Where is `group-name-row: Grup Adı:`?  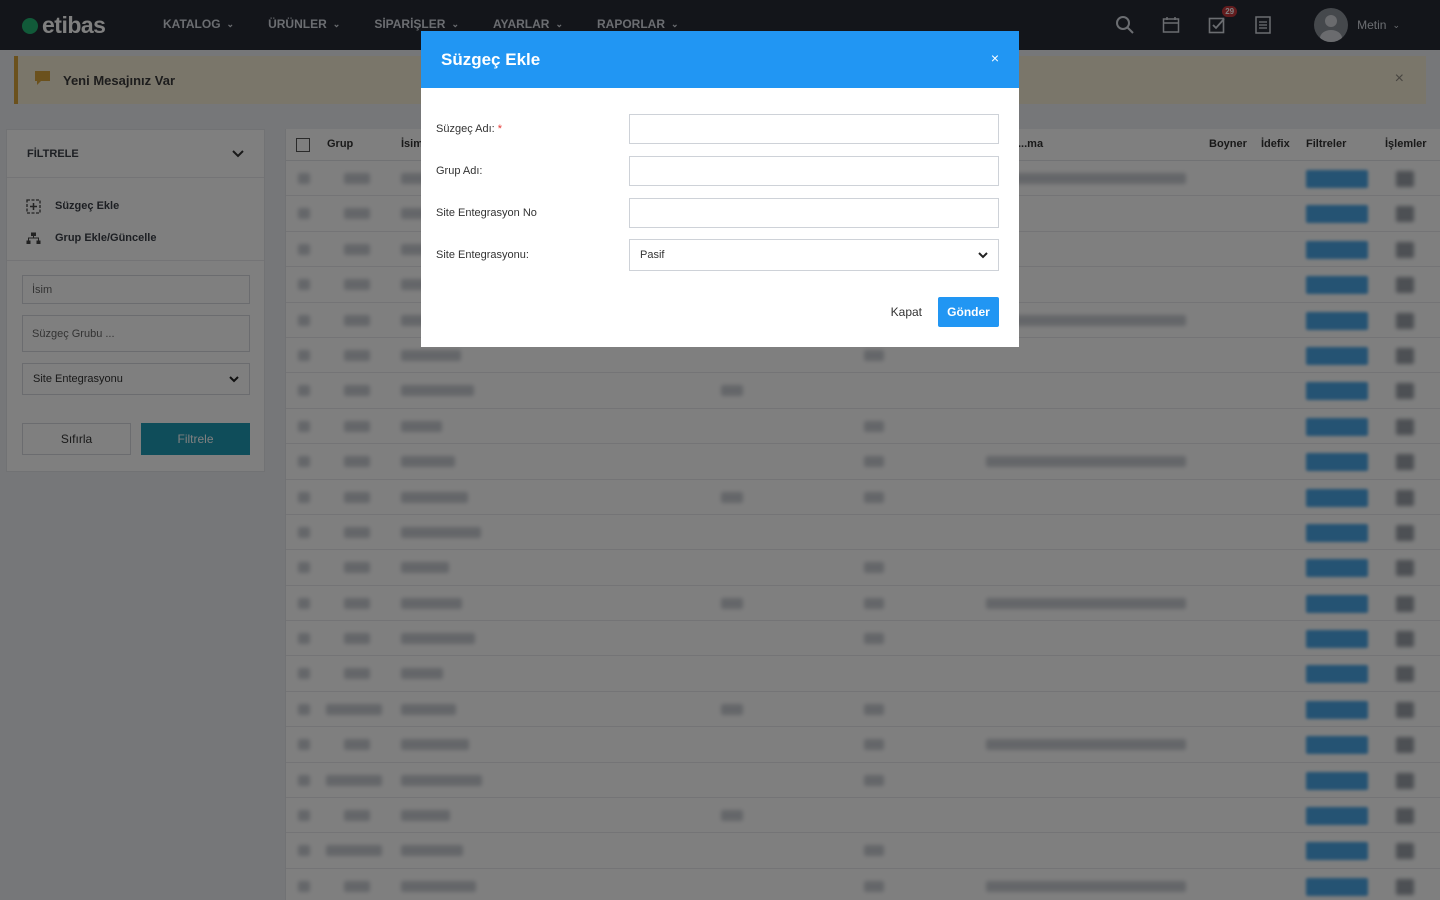
group-name-row: Grup Adı: is located at coordinates (717, 171).